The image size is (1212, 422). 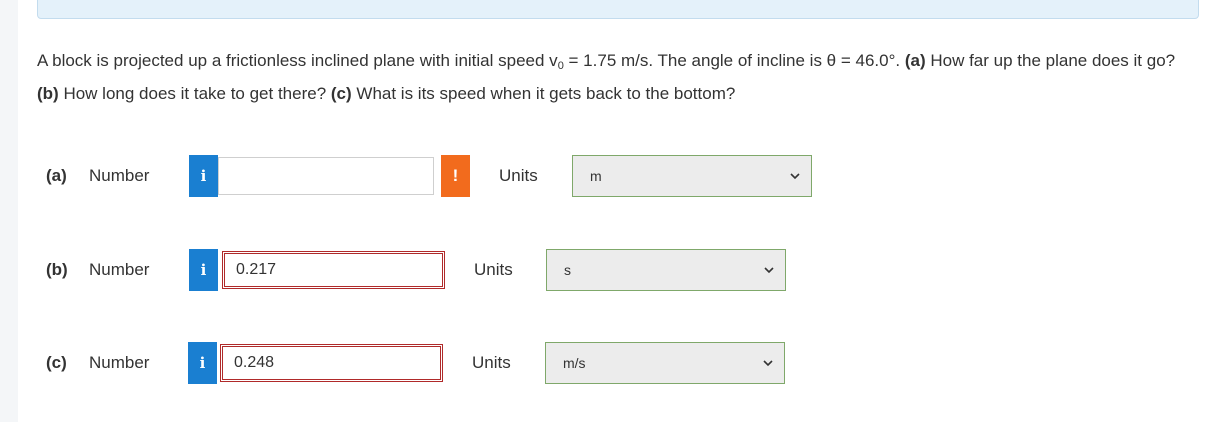 What do you see at coordinates (596, 176) in the screenshot?
I see `units-select-value-a: m` at bounding box center [596, 176].